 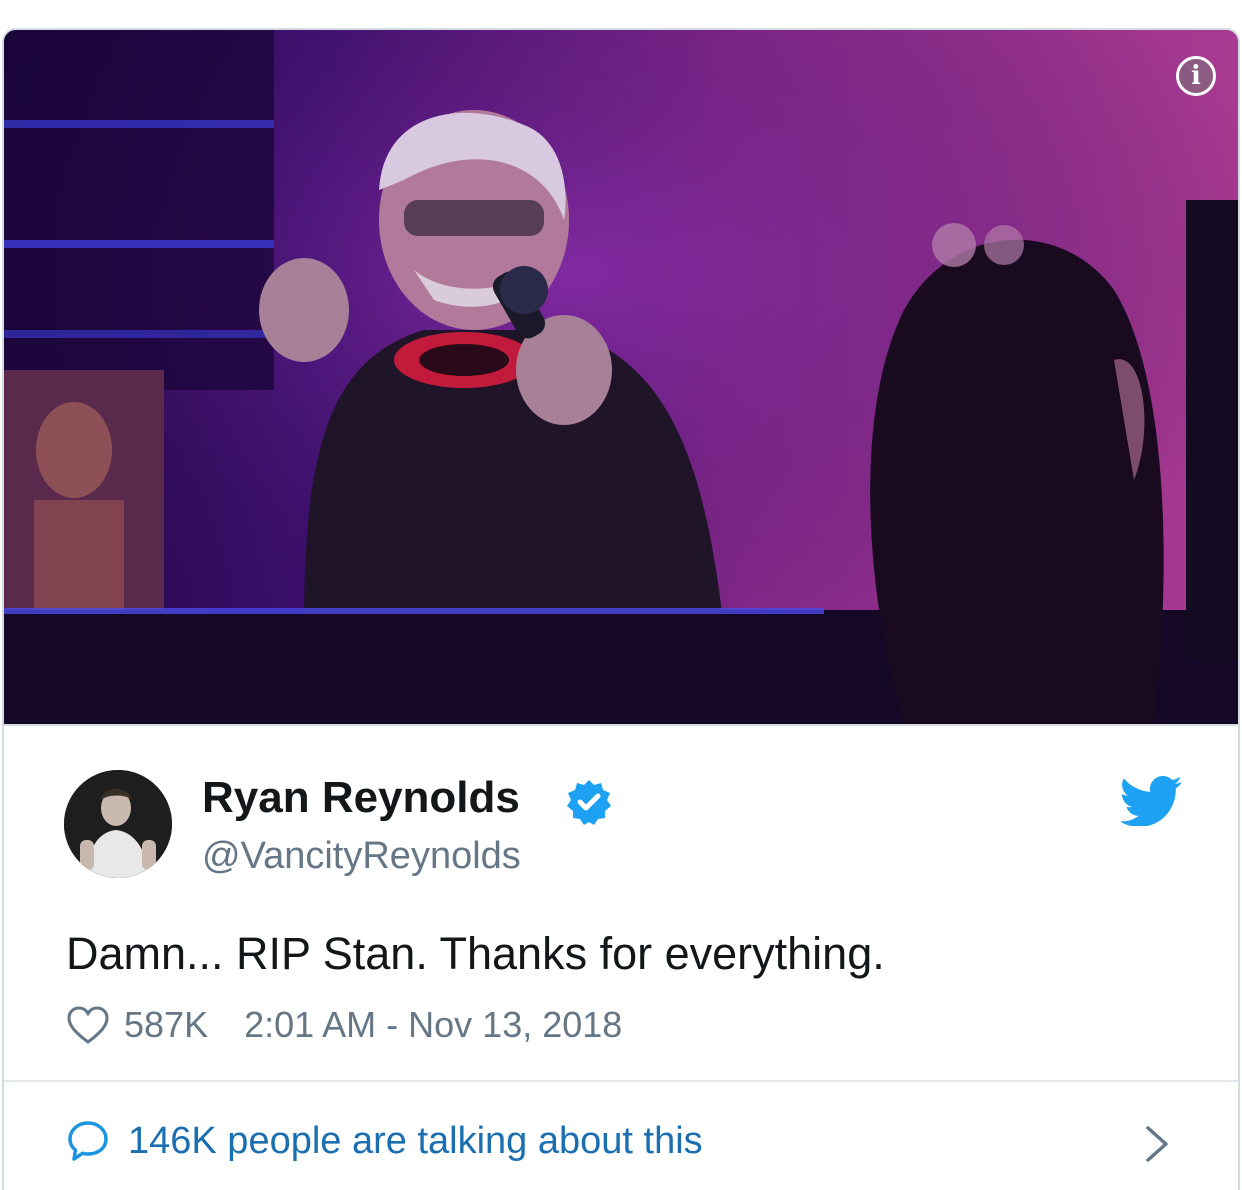 I want to click on author-avatar, so click(x=118, y=824).